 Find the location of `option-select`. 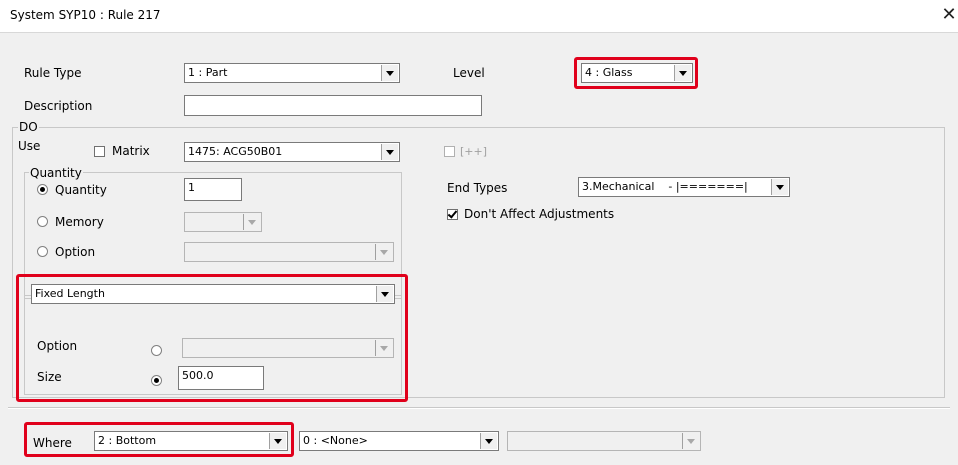

option-select is located at coordinates (289, 252).